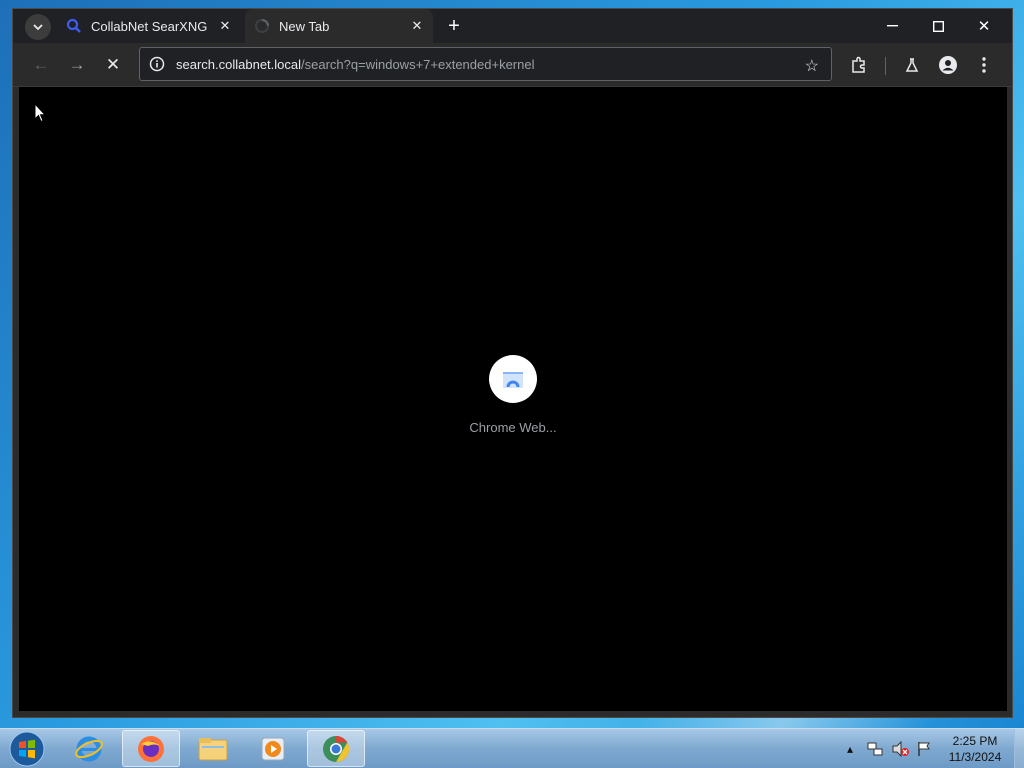  I want to click on taskbar-firefox, so click(151, 748).